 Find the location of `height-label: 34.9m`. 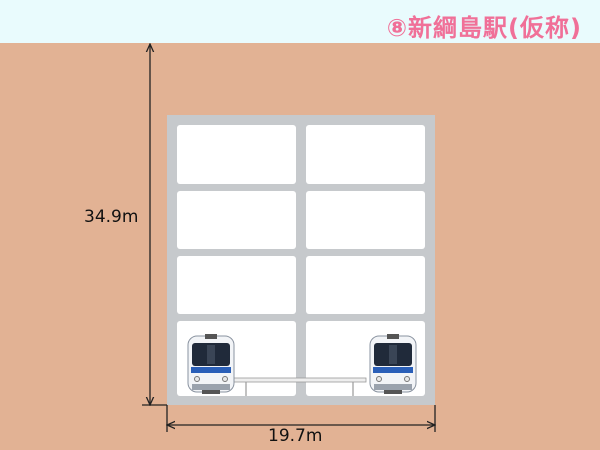

height-label: 34.9m is located at coordinates (111, 217).